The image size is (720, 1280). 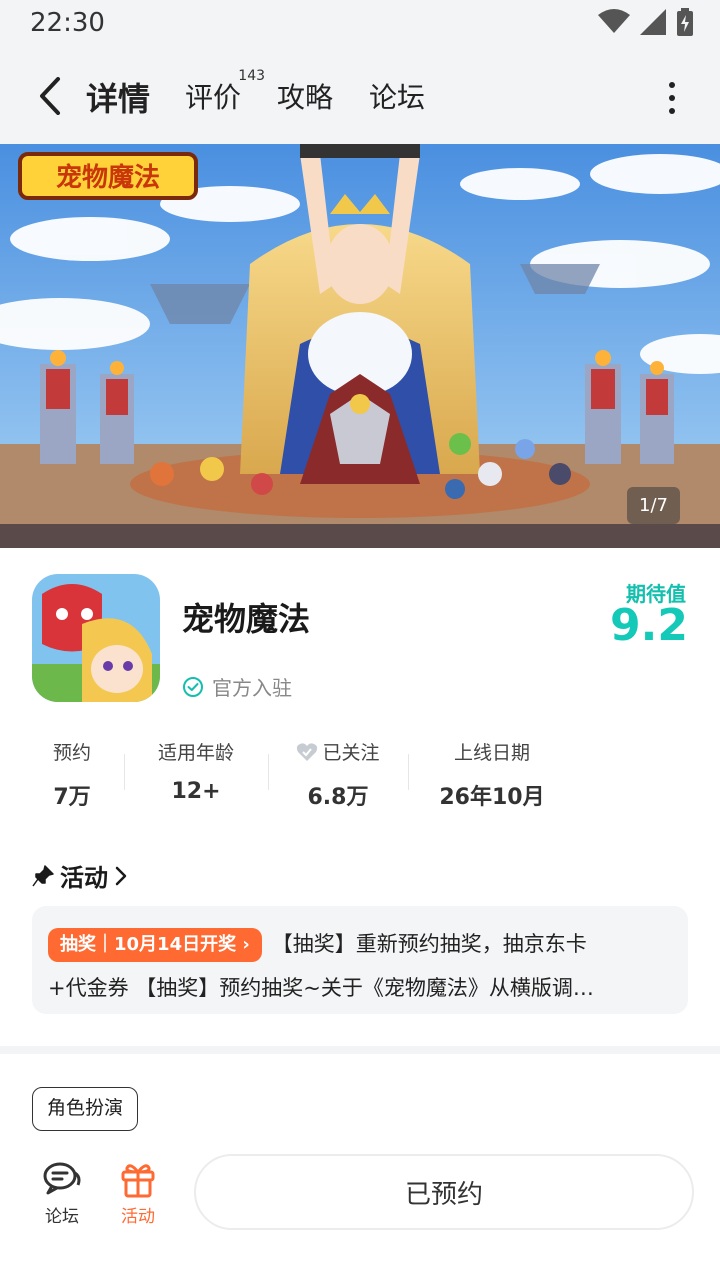 I want to click on activity-section-header: 活动, so click(x=80, y=875).